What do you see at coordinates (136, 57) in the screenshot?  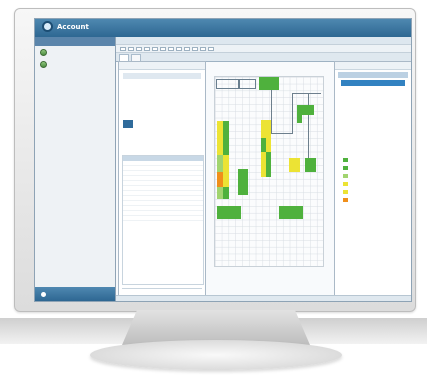 I see `tab-secondary` at bounding box center [136, 57].